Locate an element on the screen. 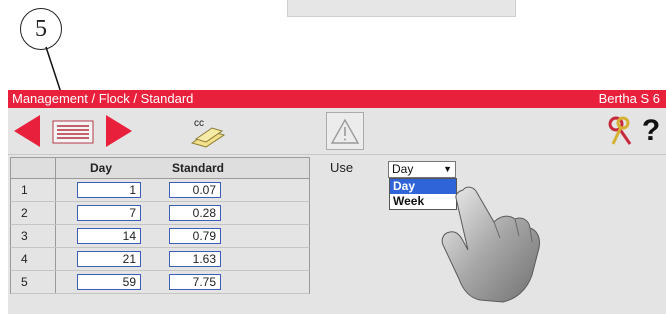 The height and width of the screenshot is (314, 666). use-dropdown: Day Week is located at coordinates (423, 194).